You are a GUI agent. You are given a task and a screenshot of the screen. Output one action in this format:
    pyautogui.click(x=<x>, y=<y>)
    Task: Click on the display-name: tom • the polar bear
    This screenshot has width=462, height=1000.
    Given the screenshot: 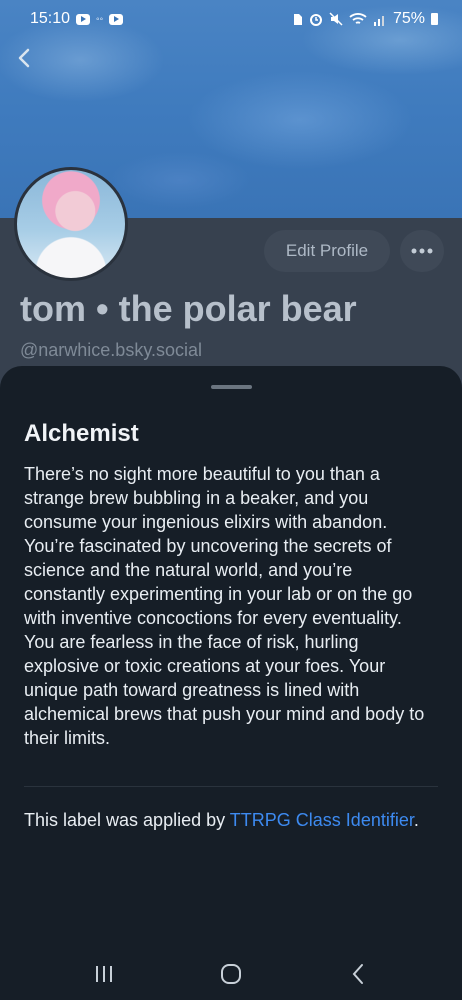 What is the action you would take?
    pyautogui.click(x=188, y=308)
    